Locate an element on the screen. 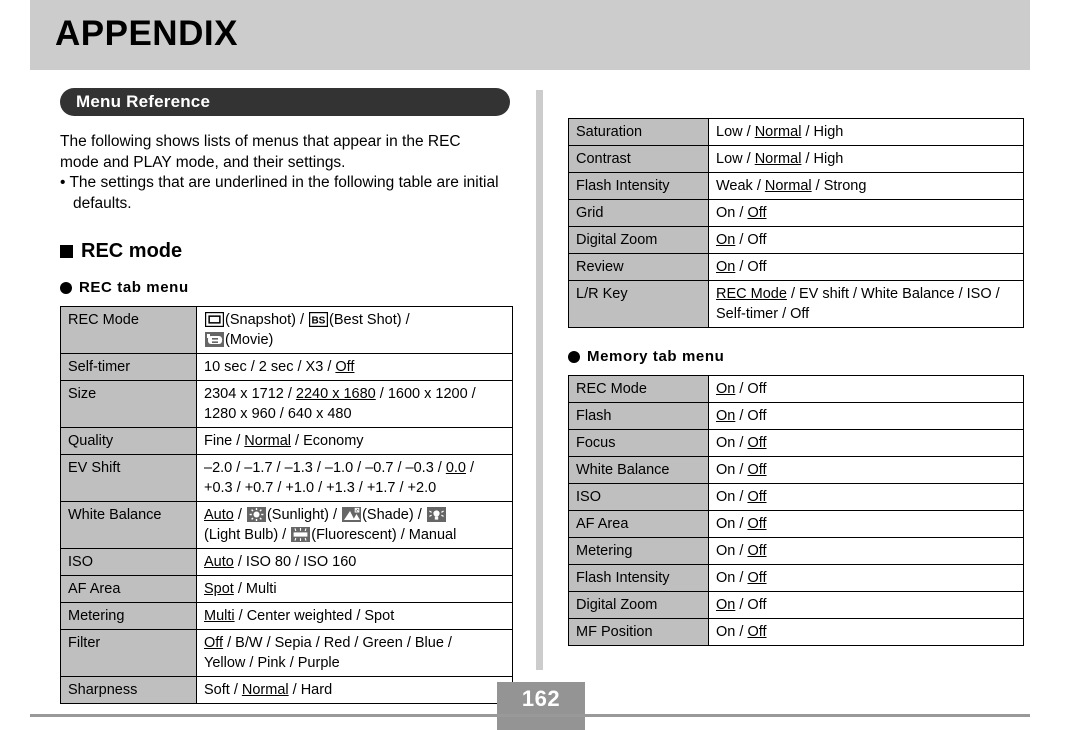 Image resolution: width=1080 pixels, height=730 pixels. table-row: Self-timer 10 sec / 2 sec / X3 / Off is located at coordinates (286, 367).